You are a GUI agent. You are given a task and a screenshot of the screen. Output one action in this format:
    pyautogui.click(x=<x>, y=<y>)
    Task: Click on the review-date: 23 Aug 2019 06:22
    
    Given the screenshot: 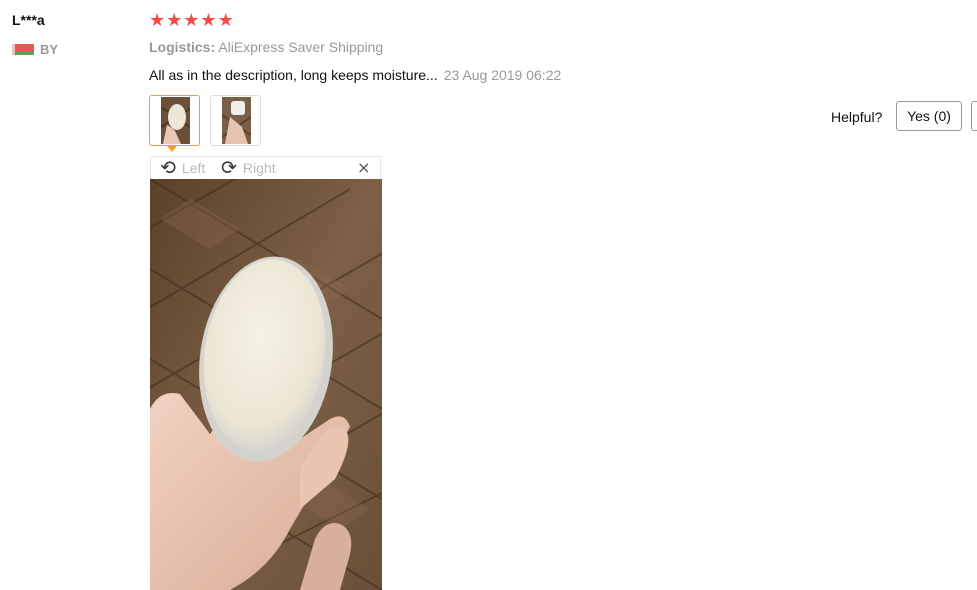 What is the action you would take?
    pyautogui.click(x=502, y=75)
    